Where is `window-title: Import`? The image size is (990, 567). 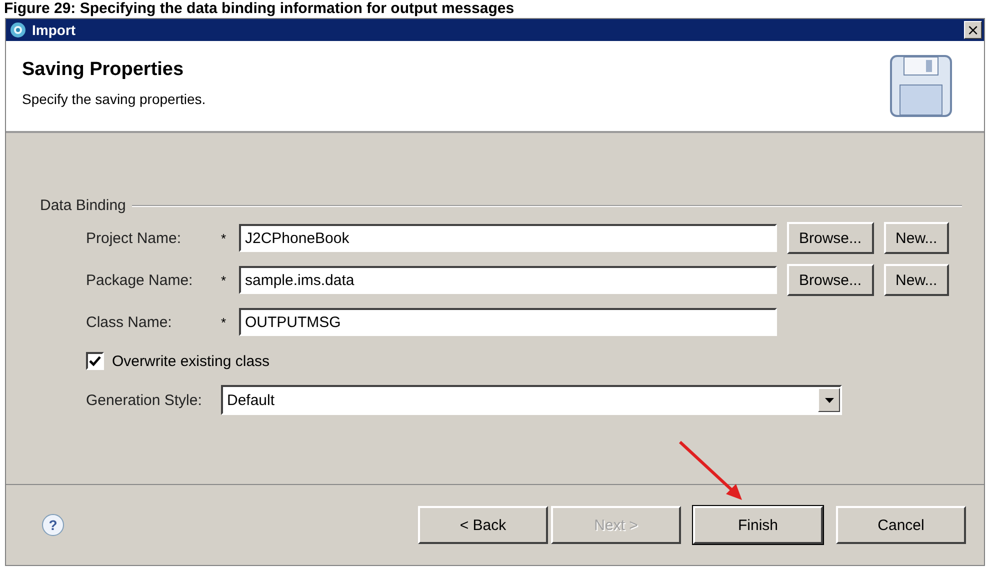
window-title: Import is located at coordinates (54, 30).